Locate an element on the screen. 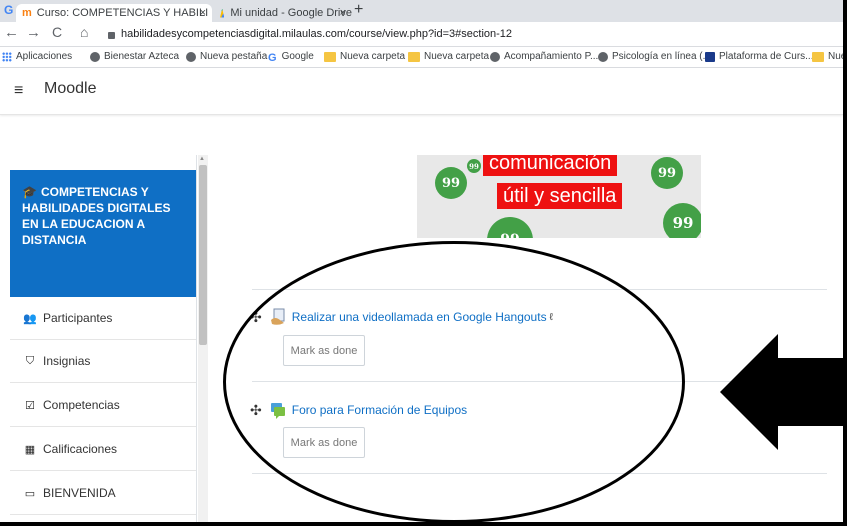 This screenshot has width=847, height=526. scrollbar-thumb is located at coordinates (203, 255).